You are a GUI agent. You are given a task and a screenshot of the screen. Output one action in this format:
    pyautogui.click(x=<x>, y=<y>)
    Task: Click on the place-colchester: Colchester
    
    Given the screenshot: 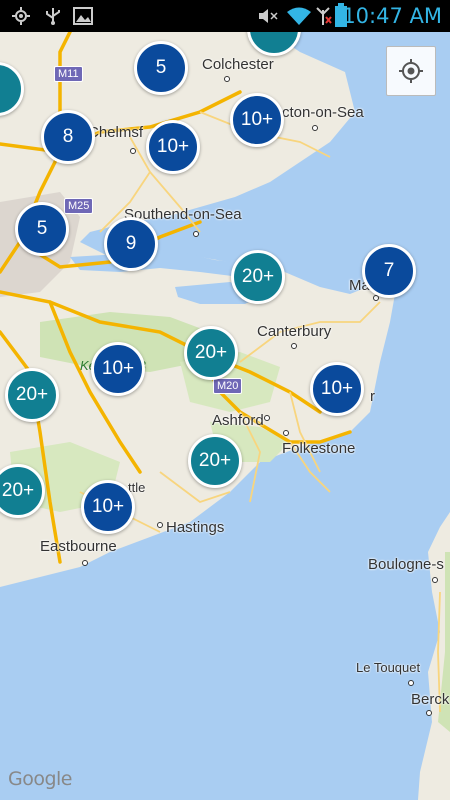 What is the action you would take?
    pyautogui.click(x=238, y=64)
    